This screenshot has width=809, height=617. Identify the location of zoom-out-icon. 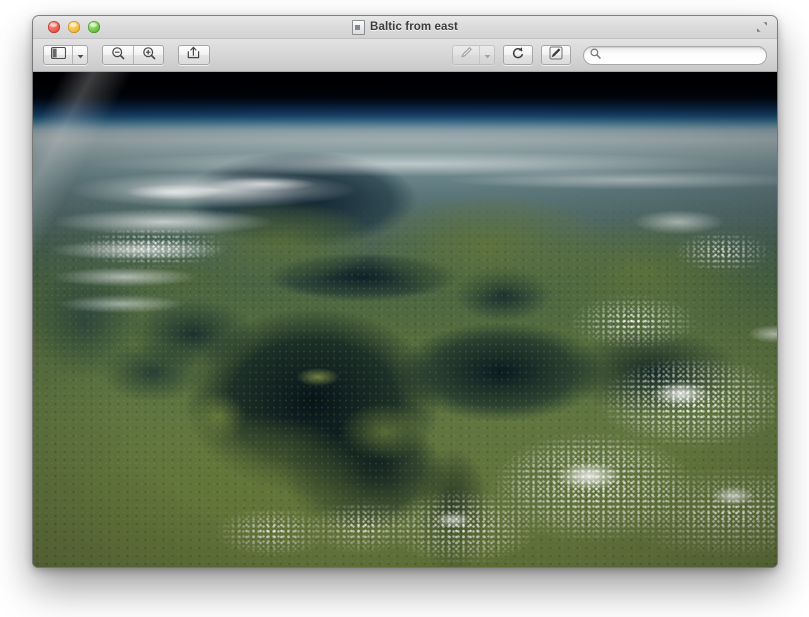
(118, 55).